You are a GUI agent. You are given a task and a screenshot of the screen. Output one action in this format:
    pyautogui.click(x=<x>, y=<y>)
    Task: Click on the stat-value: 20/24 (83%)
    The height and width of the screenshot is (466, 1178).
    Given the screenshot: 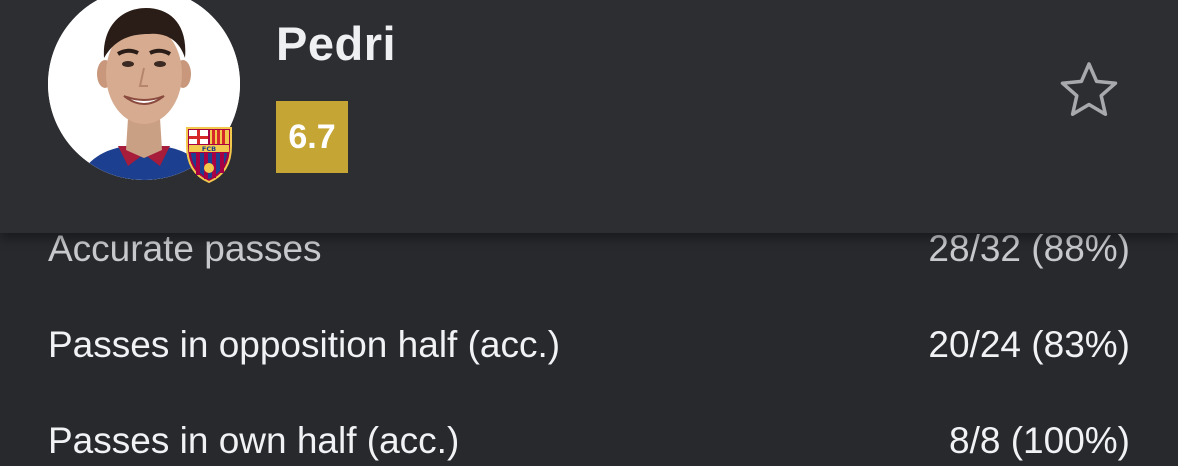 What is the action you would take?
    pyautogui.click(x=1029, y=344)
    